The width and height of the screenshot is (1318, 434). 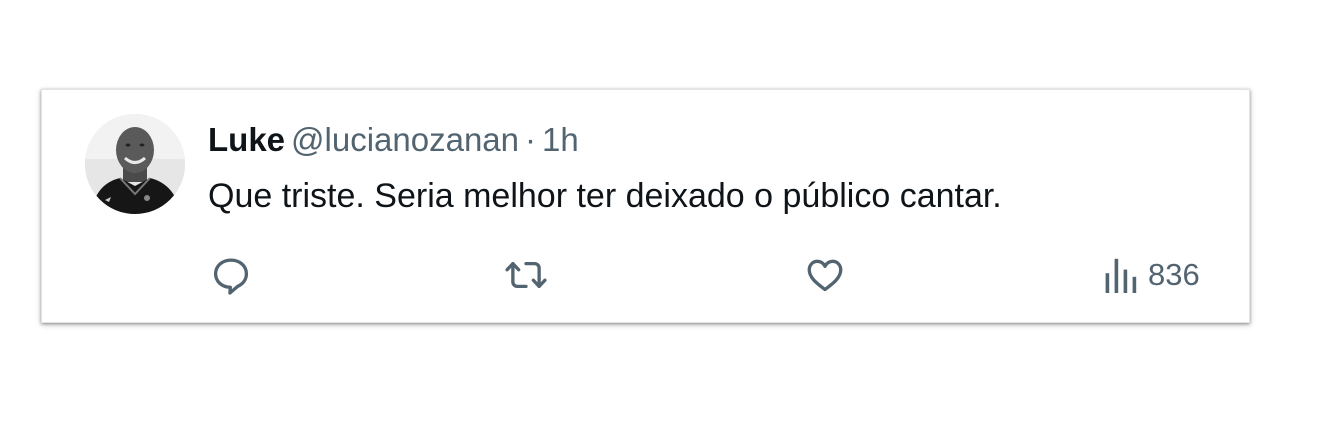 What do you see at coordinates (560, 139) in the screenshot?
I see `tweet-timestamp: 1h` at bounding box center [560, 139].